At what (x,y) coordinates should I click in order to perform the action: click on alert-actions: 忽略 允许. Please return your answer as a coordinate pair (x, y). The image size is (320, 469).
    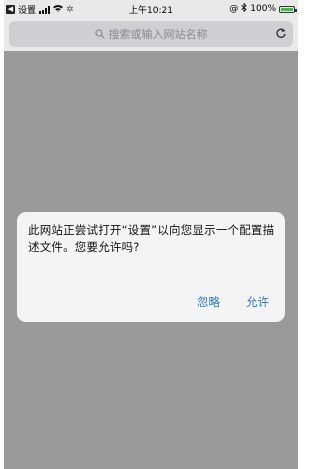
    Looking at the image, I should click on (233, 302).